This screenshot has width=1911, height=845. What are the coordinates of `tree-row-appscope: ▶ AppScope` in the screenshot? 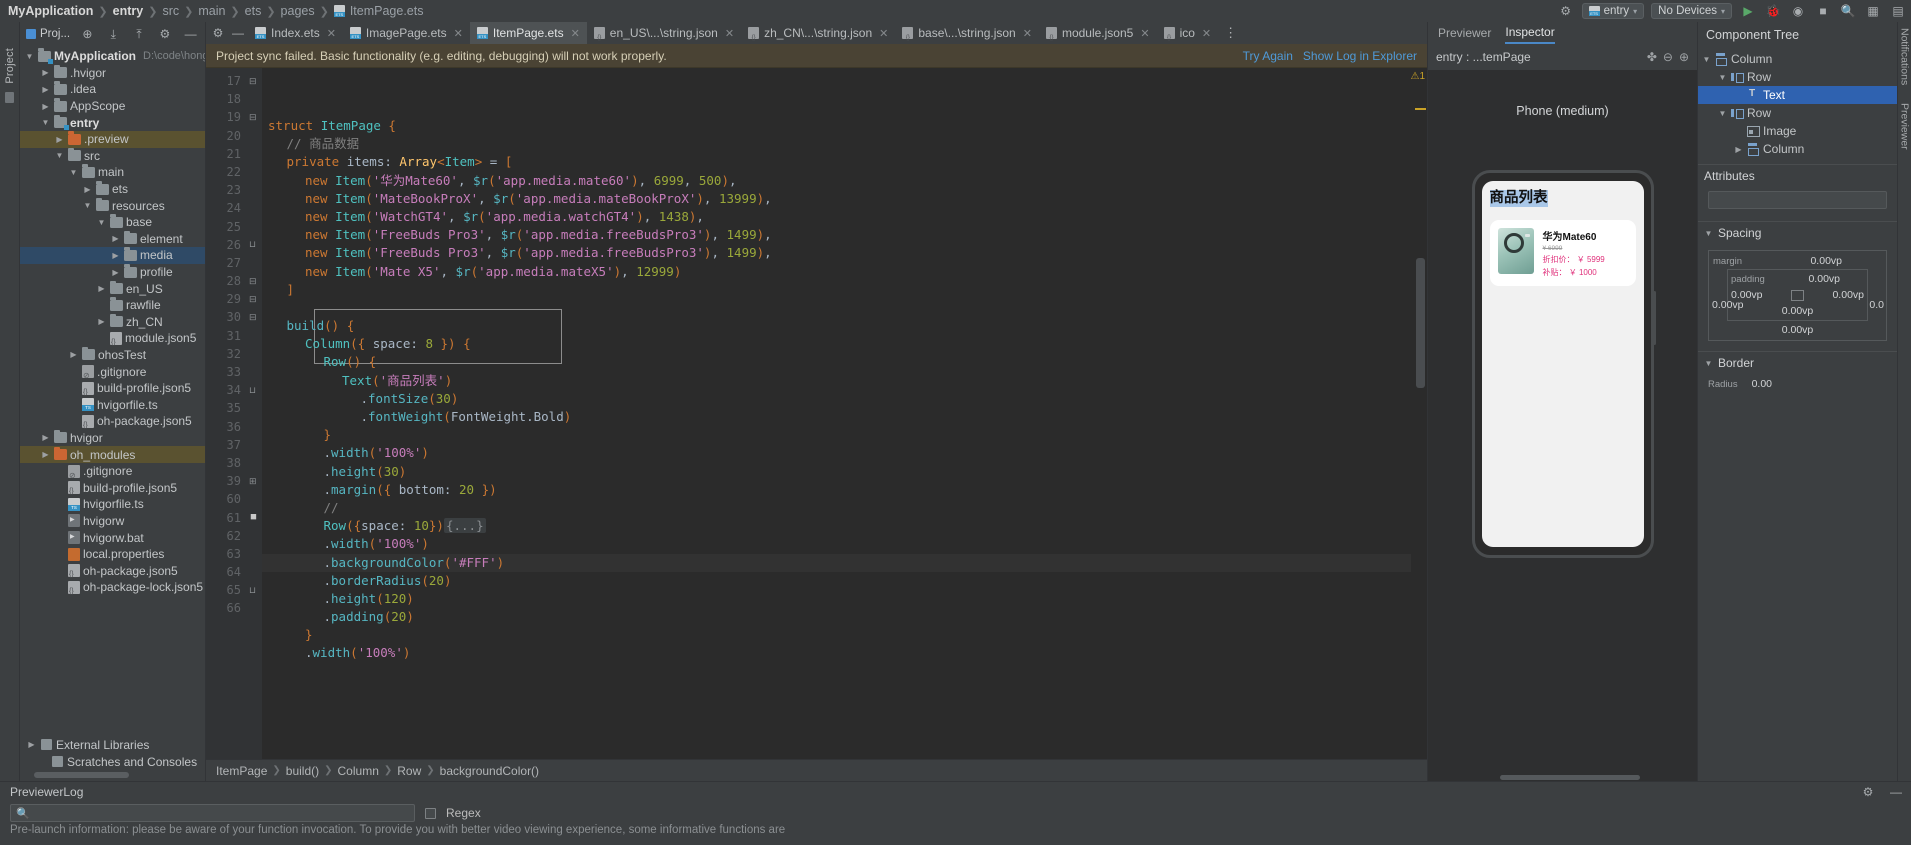 It's located at (112, 106).